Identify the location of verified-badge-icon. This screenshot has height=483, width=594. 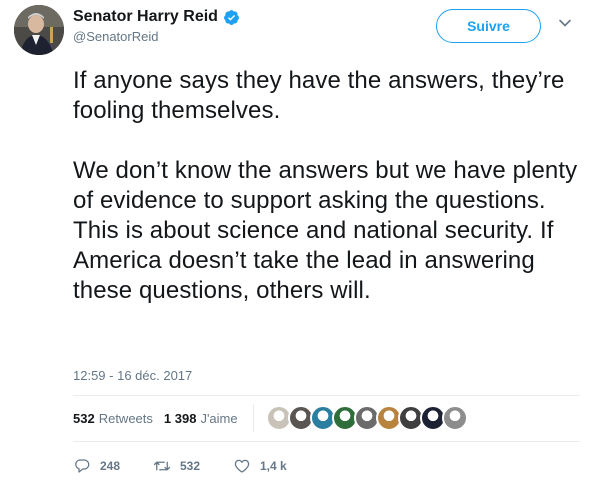
(231, 17).